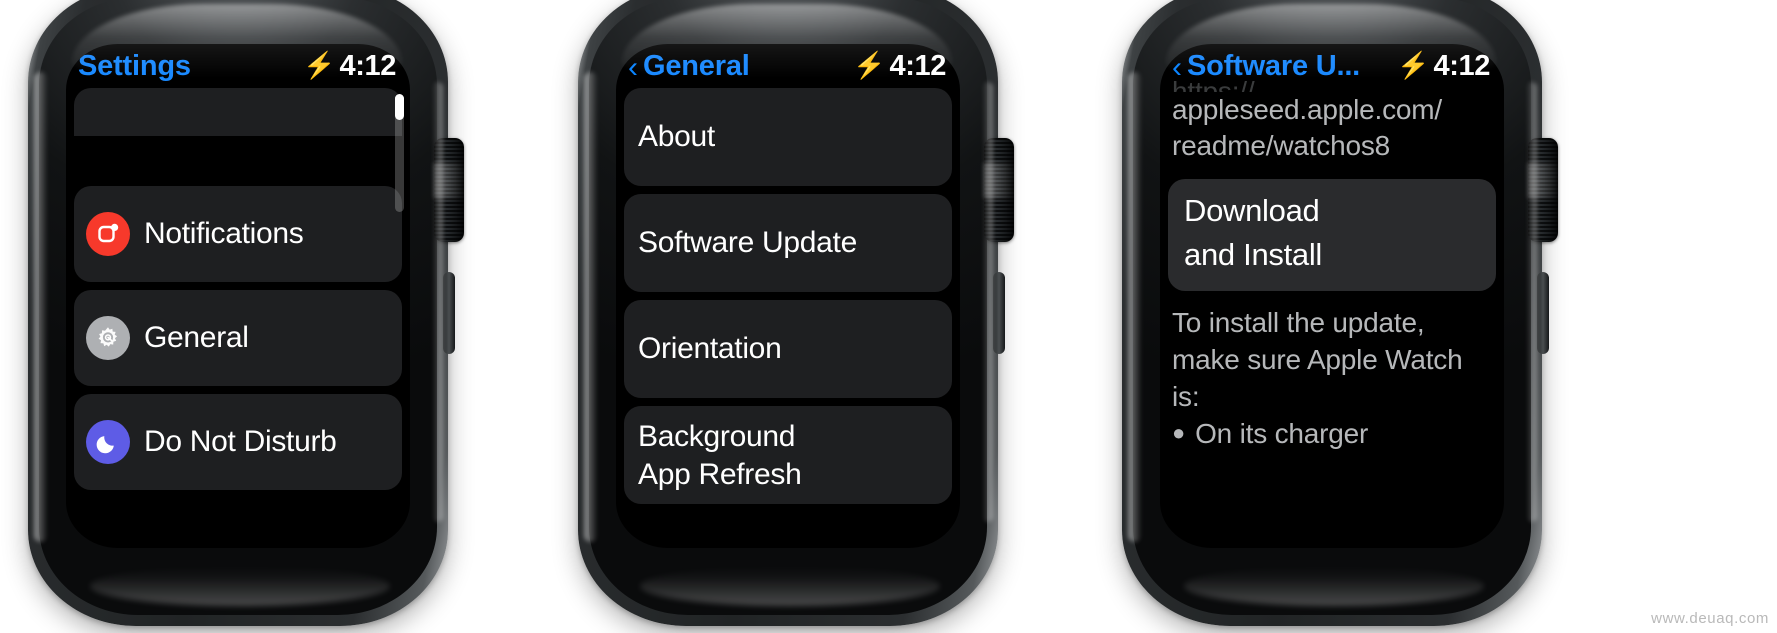  Describe the element at coordinates (399, 153) in the screenshot. I see `scrollbar` at that location.